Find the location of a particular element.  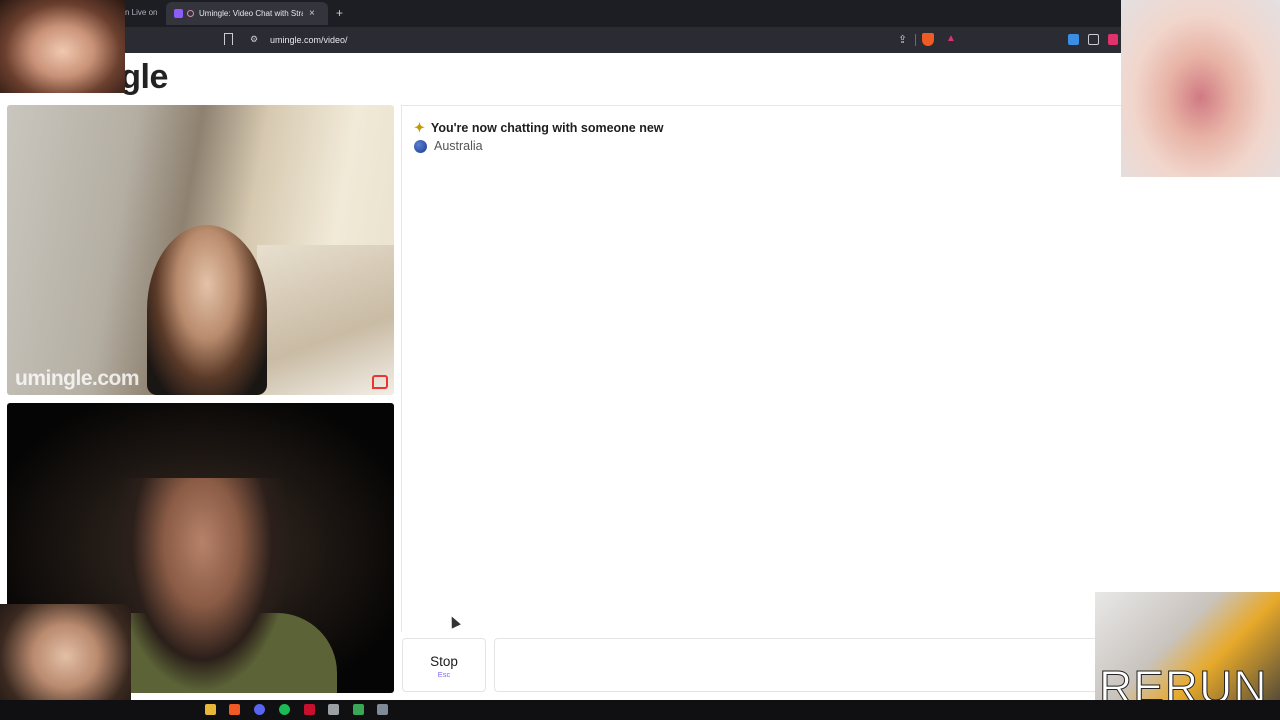

tab-umingle: Umingle: Video Chat with Stra × is located at coordinates (247, 13).